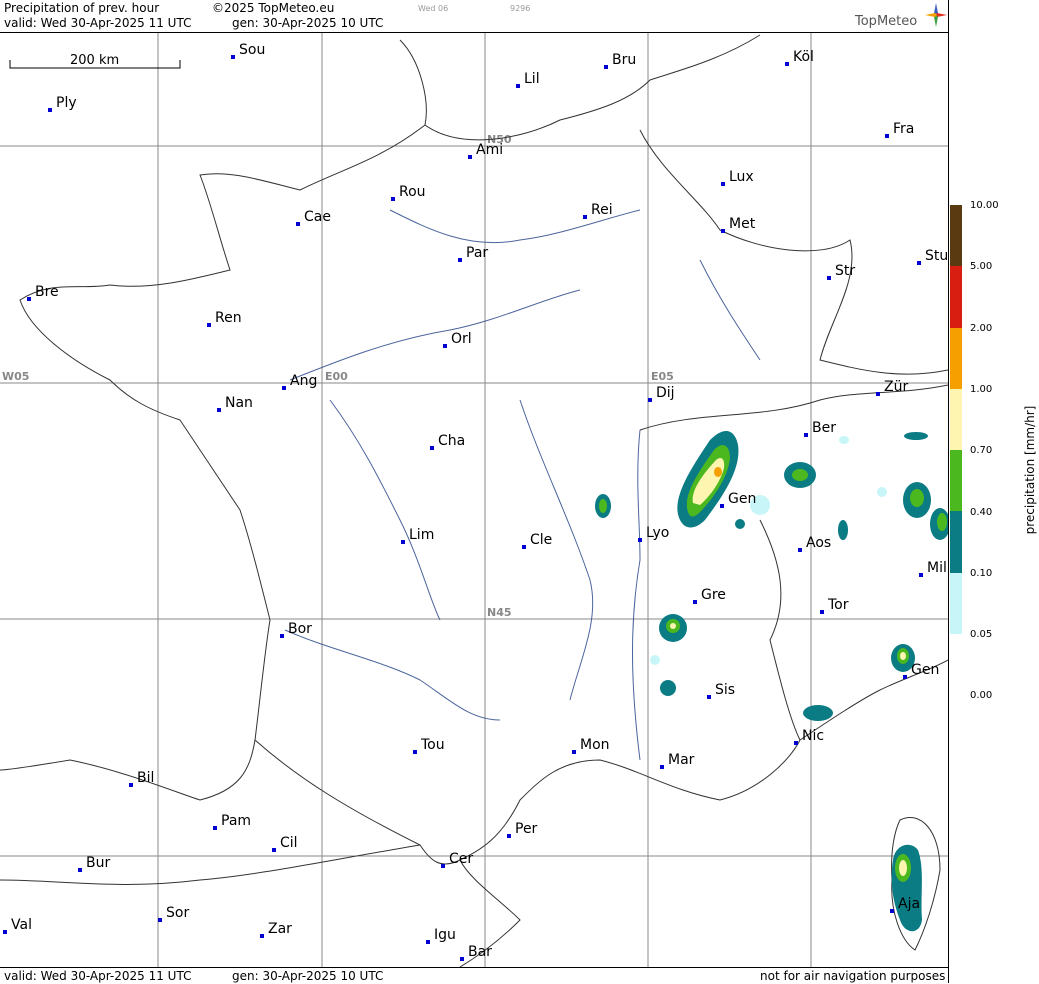 The image size is (1039, 984). What do you see at coordinates (21, 925) in the screenshot?
I see `city-label: Val` at bounding box center [21, 925].